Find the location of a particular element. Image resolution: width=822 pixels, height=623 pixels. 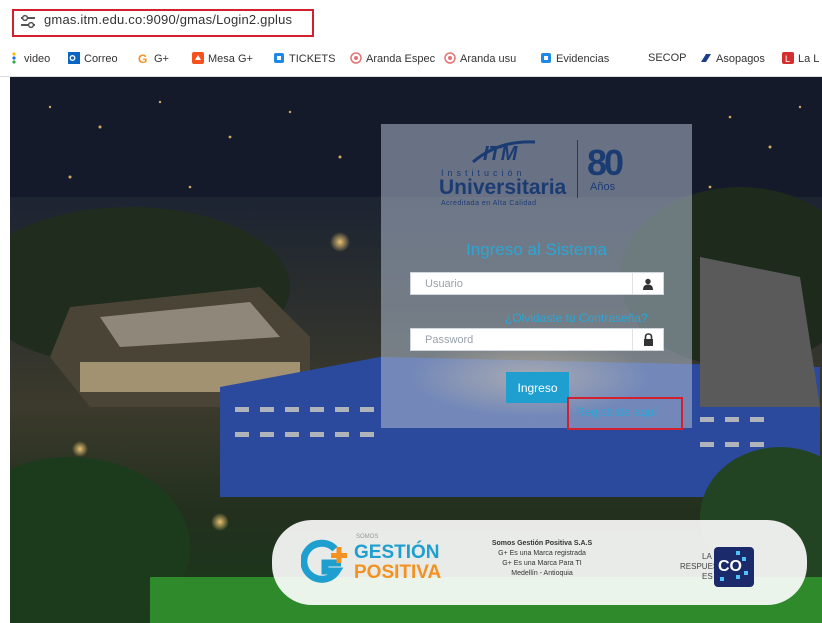

itm-logo-icon: ITM is located at coordinates (504, 152).